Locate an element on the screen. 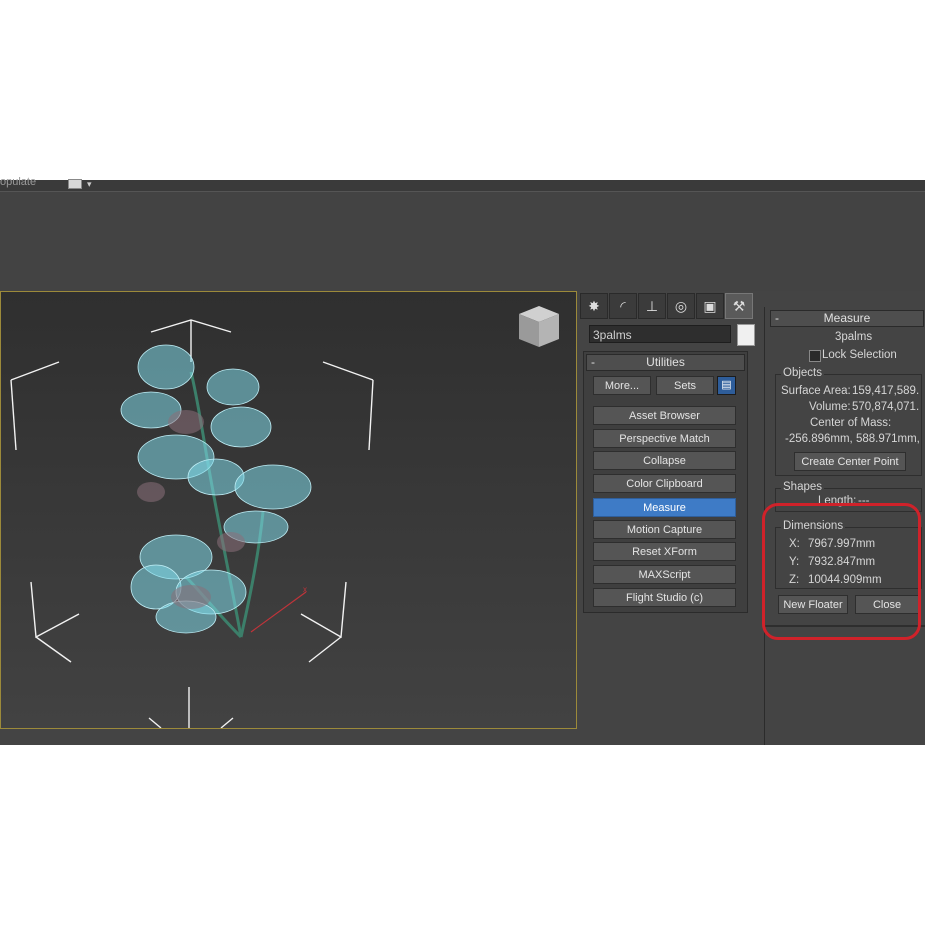  highlight-annotation is located at coordinates (841, 571).